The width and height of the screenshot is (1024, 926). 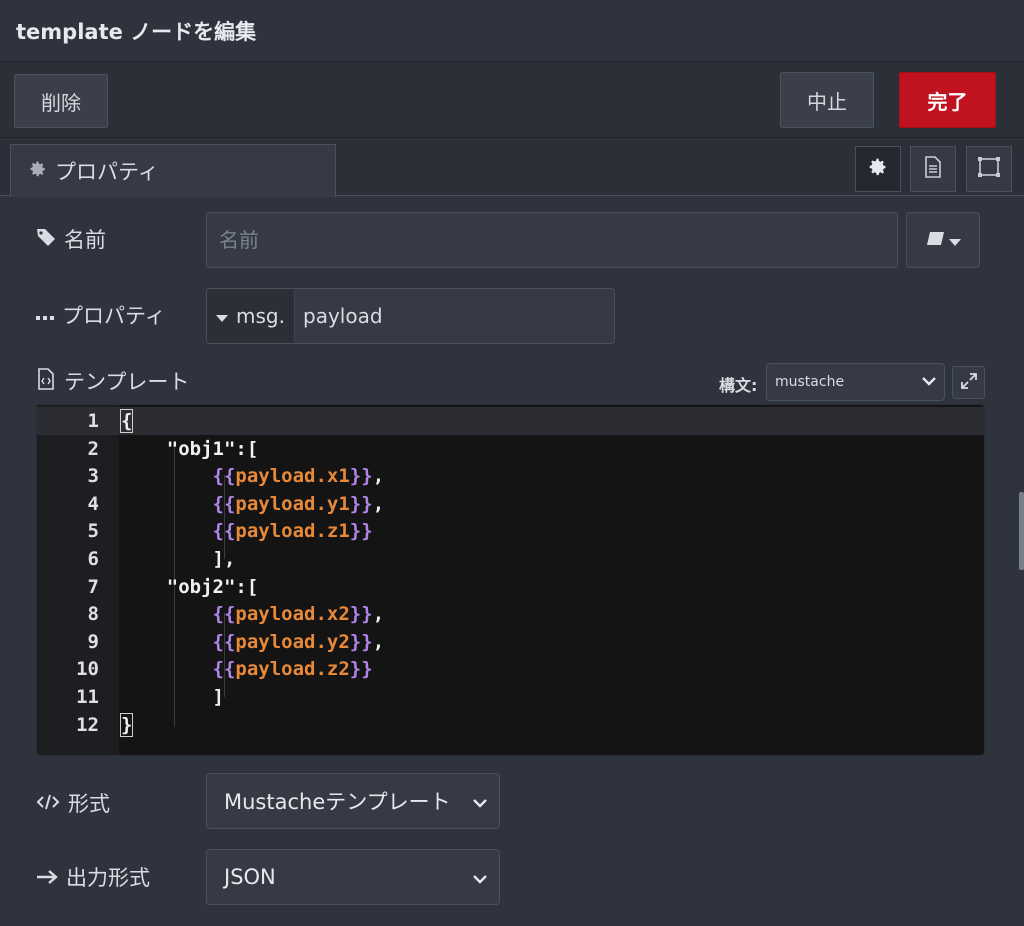 I want to click on arrow-right-icon, so click(x=47, y=877).